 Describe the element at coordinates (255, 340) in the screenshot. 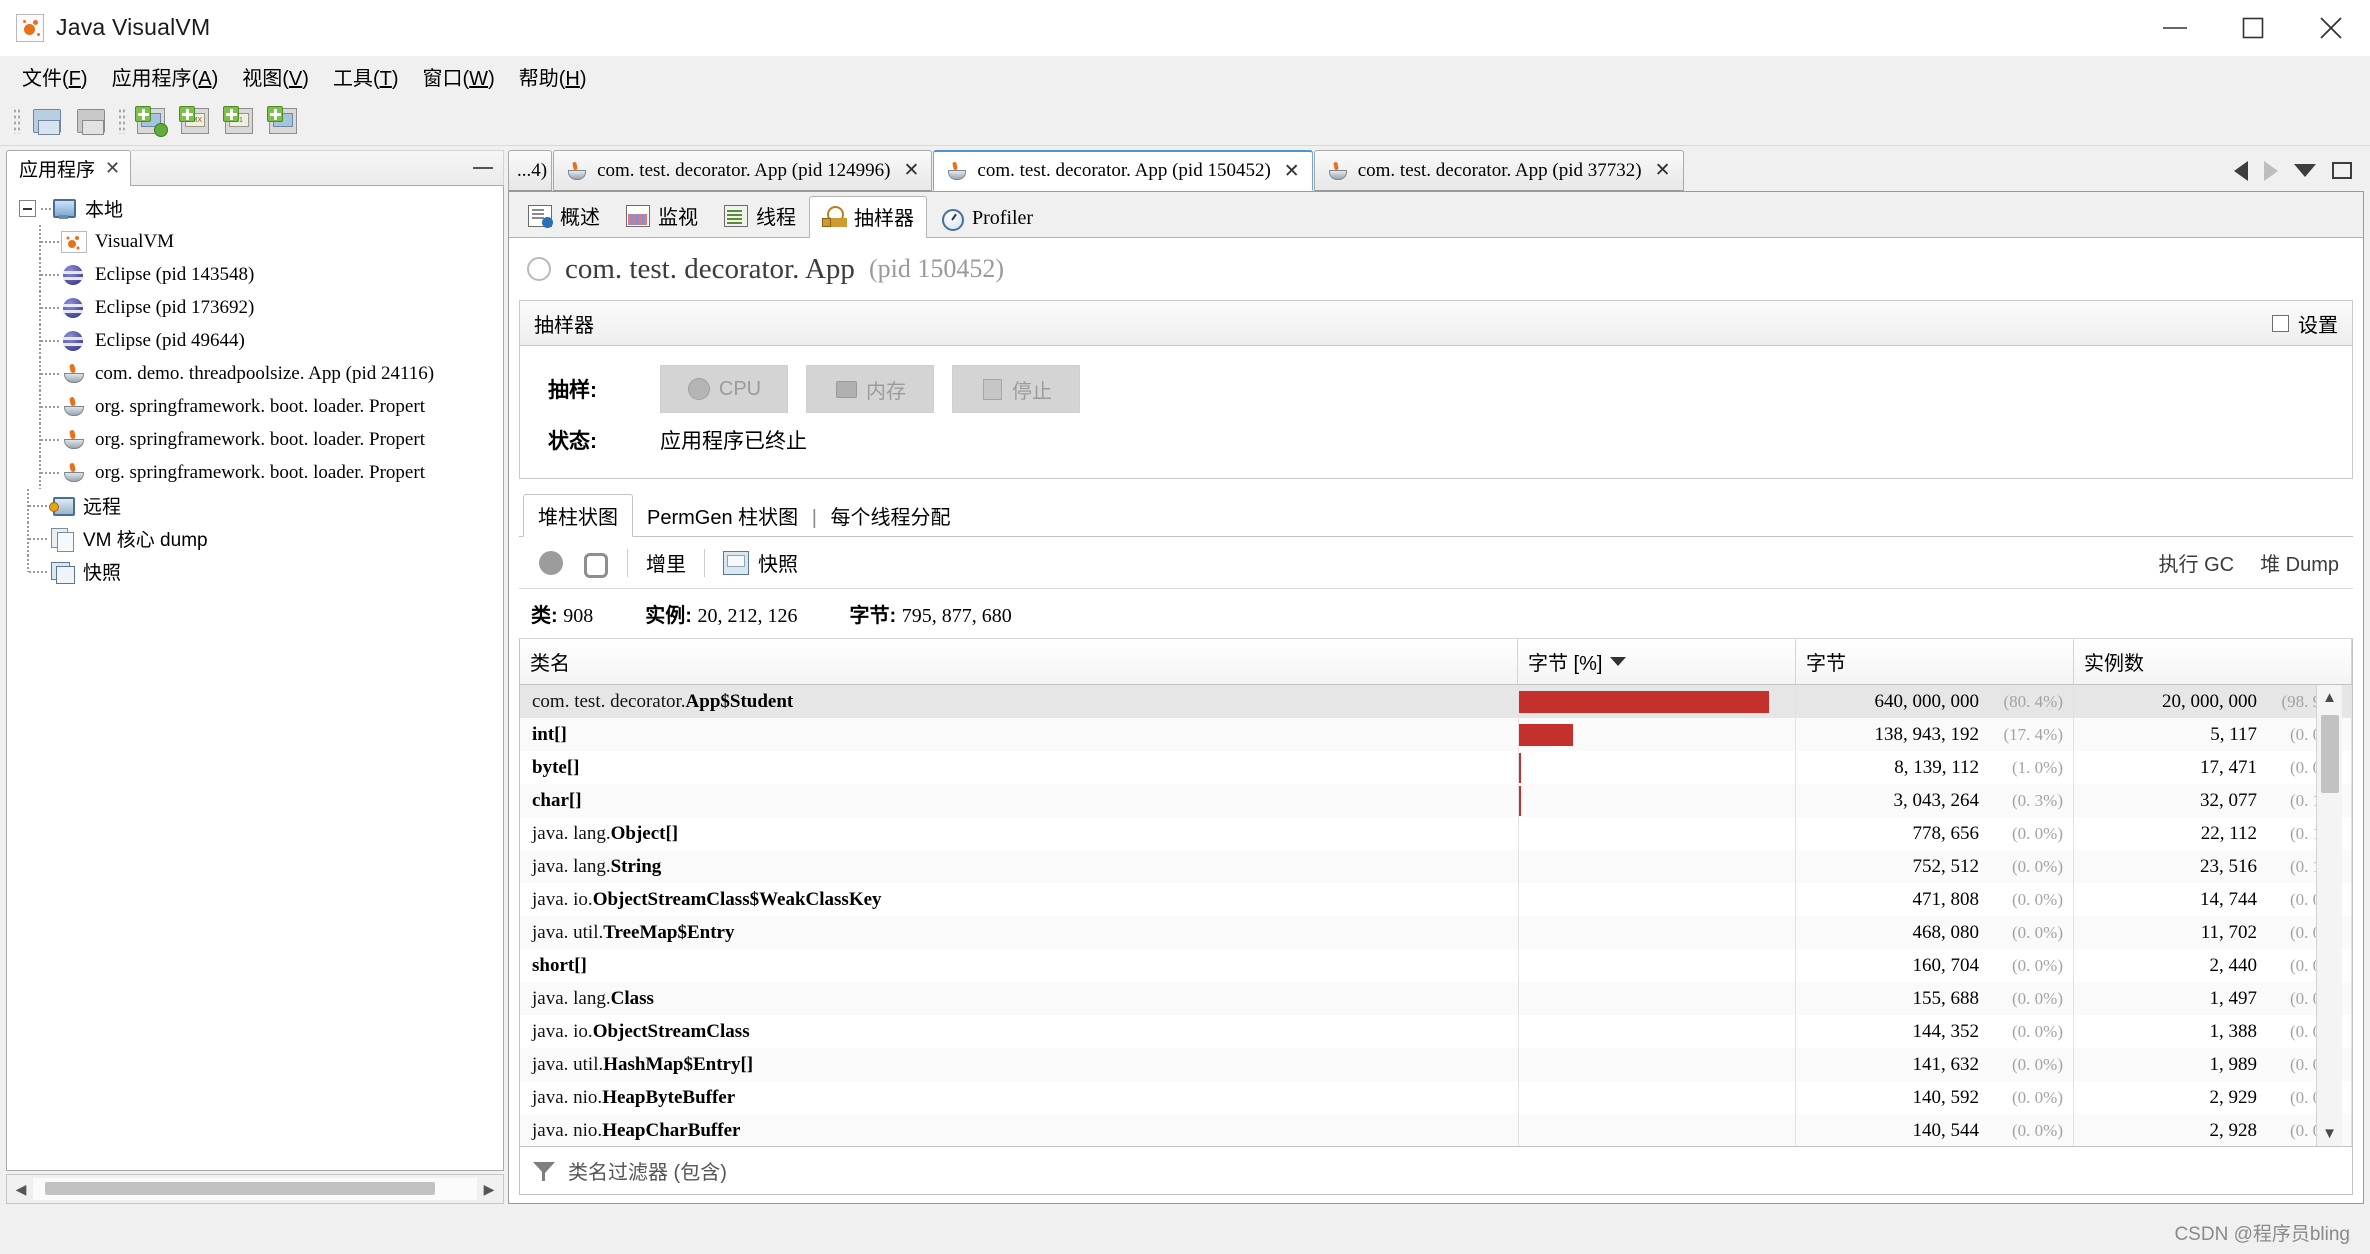

I see `tree-node-eclipse-49644: Eclipse (pid 49644)` at that location.